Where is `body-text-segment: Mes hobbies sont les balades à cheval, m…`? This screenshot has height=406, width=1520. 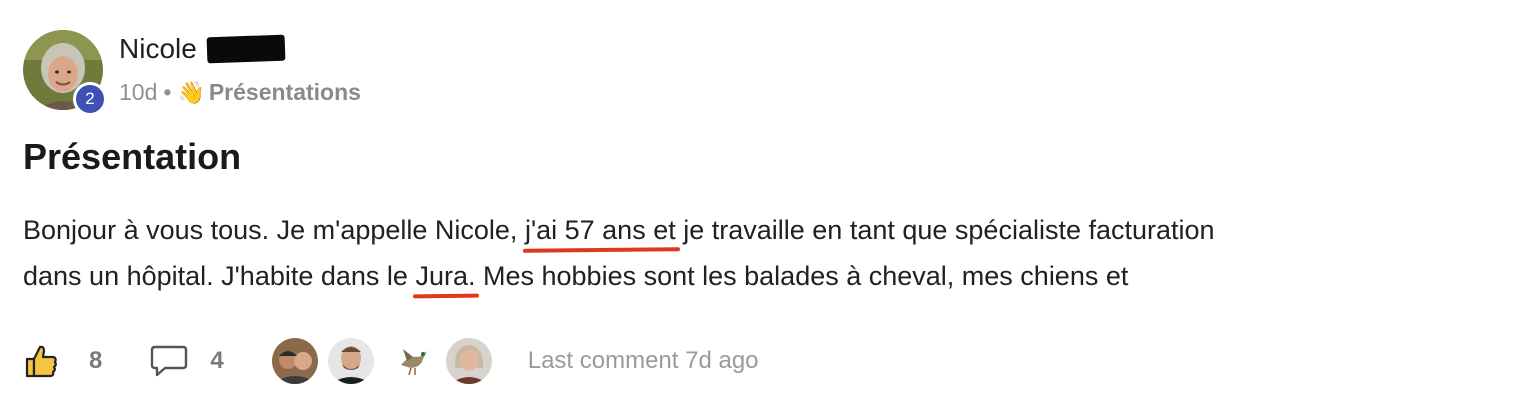
body-text-segment: Mes hobbies sont les balades à cheval, m… is located at coordinates (806, 276).